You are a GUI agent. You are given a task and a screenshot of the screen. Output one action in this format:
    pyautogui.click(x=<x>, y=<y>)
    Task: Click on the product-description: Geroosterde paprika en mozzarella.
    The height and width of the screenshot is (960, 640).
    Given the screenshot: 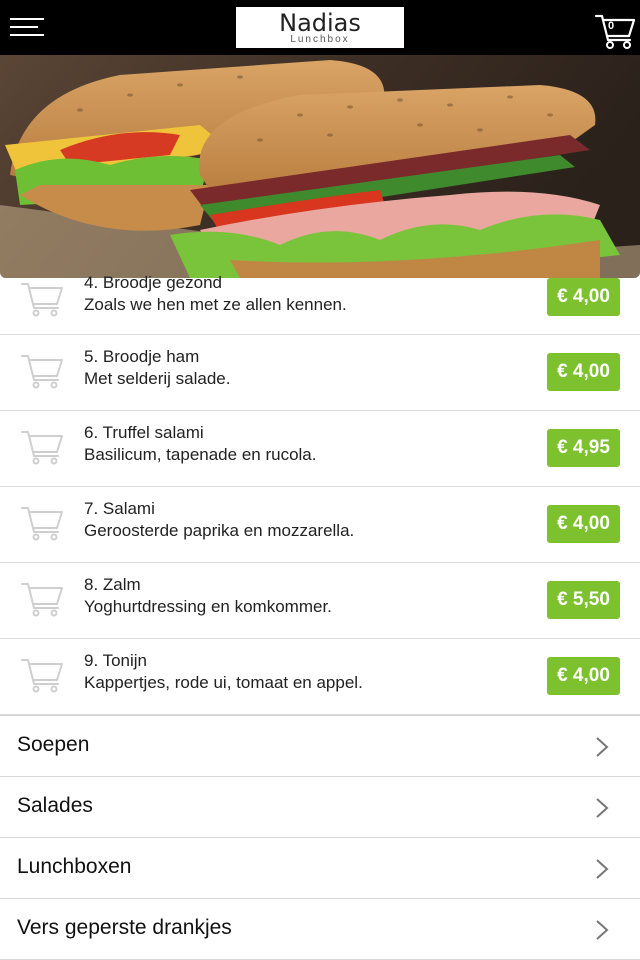 What is the action you would take?
    pyautogui.click(x=219, y=530)
    